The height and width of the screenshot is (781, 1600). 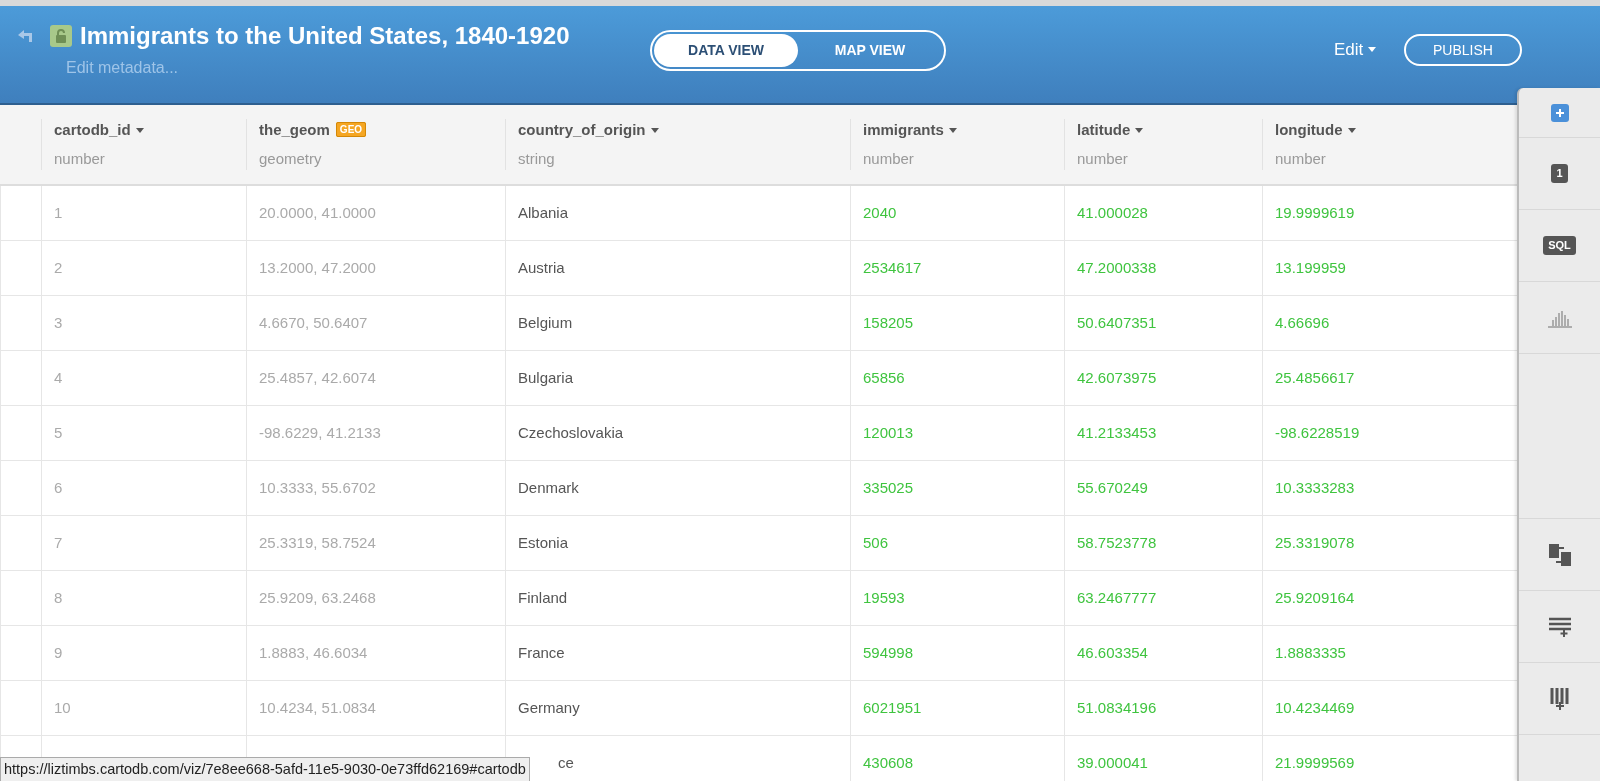 What do you see at coordinates (375, 323) in the screenshot?
I see `table-cell: 4.6670, 50.6407` at bounding box center [375, 323].